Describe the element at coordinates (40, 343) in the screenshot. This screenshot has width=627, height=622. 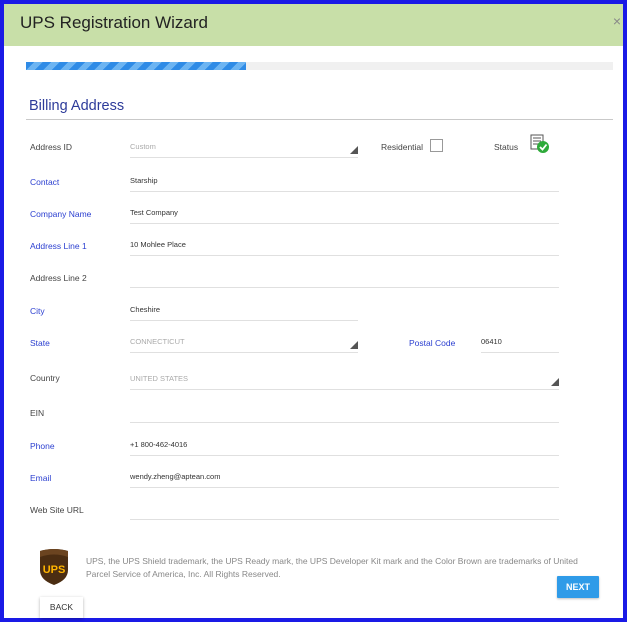
I see `state-label: State` at that location.